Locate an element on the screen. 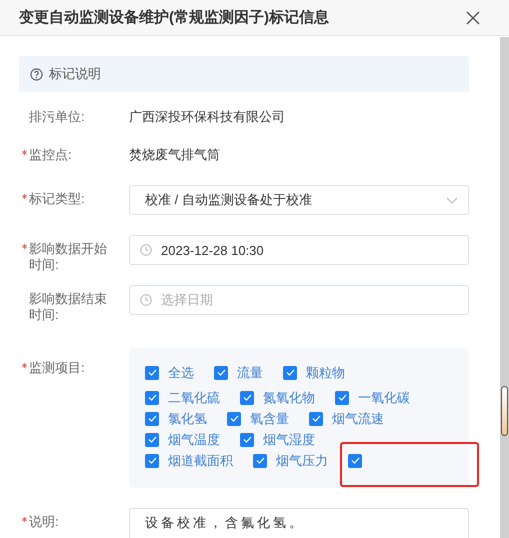 The width and height of the screenshot is (509, 538). checkbox-label: 全选 is located at coordinates (181, 373).